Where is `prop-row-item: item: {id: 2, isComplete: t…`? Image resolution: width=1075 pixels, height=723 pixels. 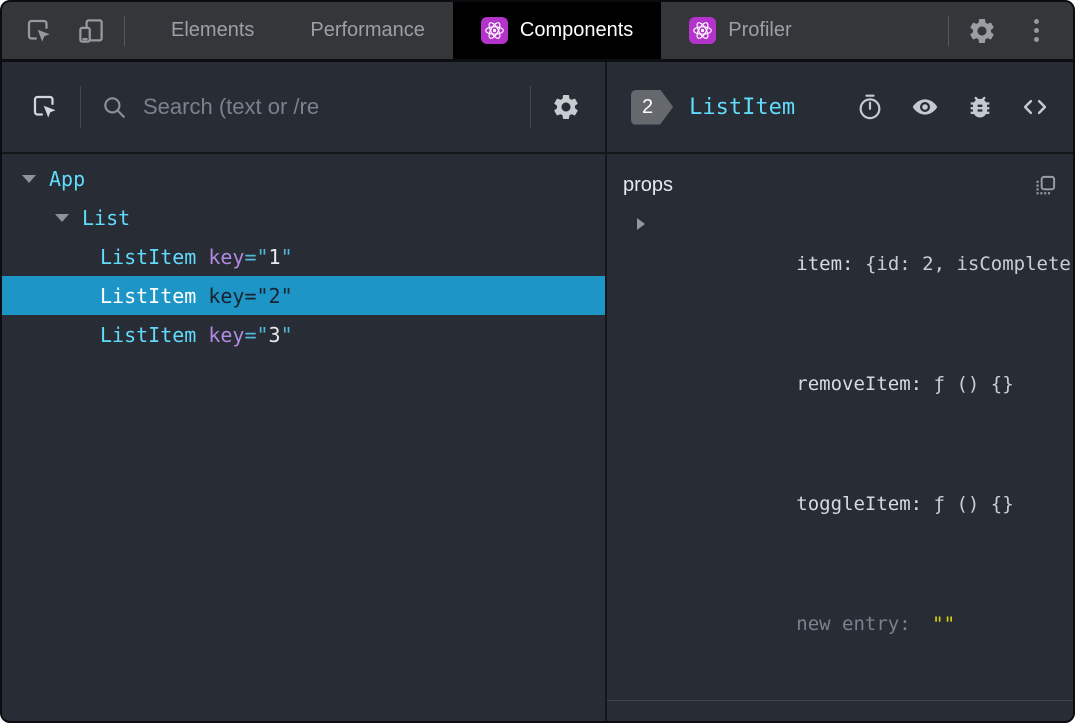 prop-row-item: item: {id: 2, isComplete: t… is located at coordinates (845, 264).